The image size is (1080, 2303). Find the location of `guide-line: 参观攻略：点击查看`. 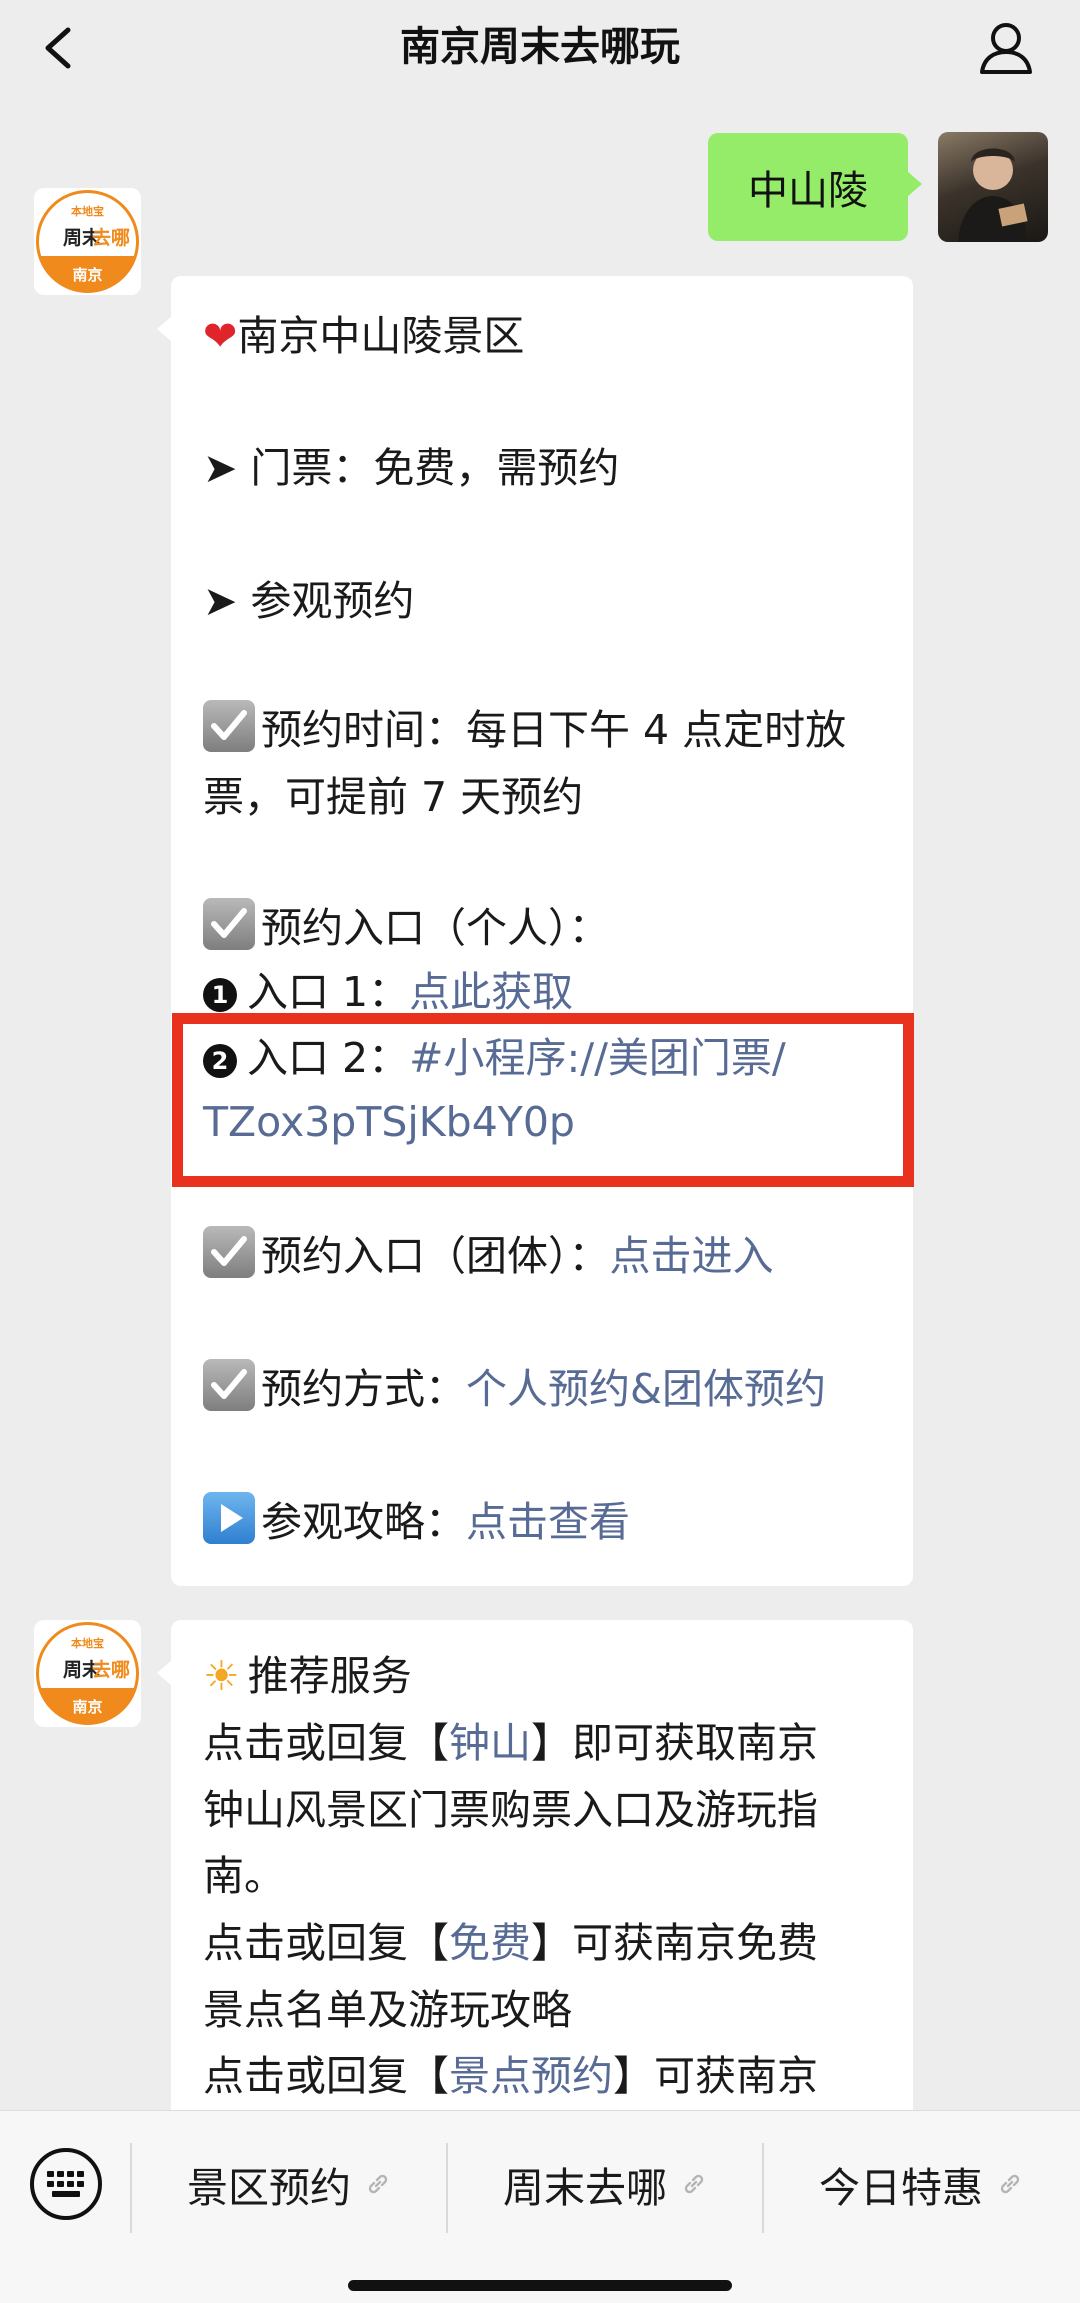

guide-line: 参观攻略：点击查看 is located at coordinates (416, 1522).